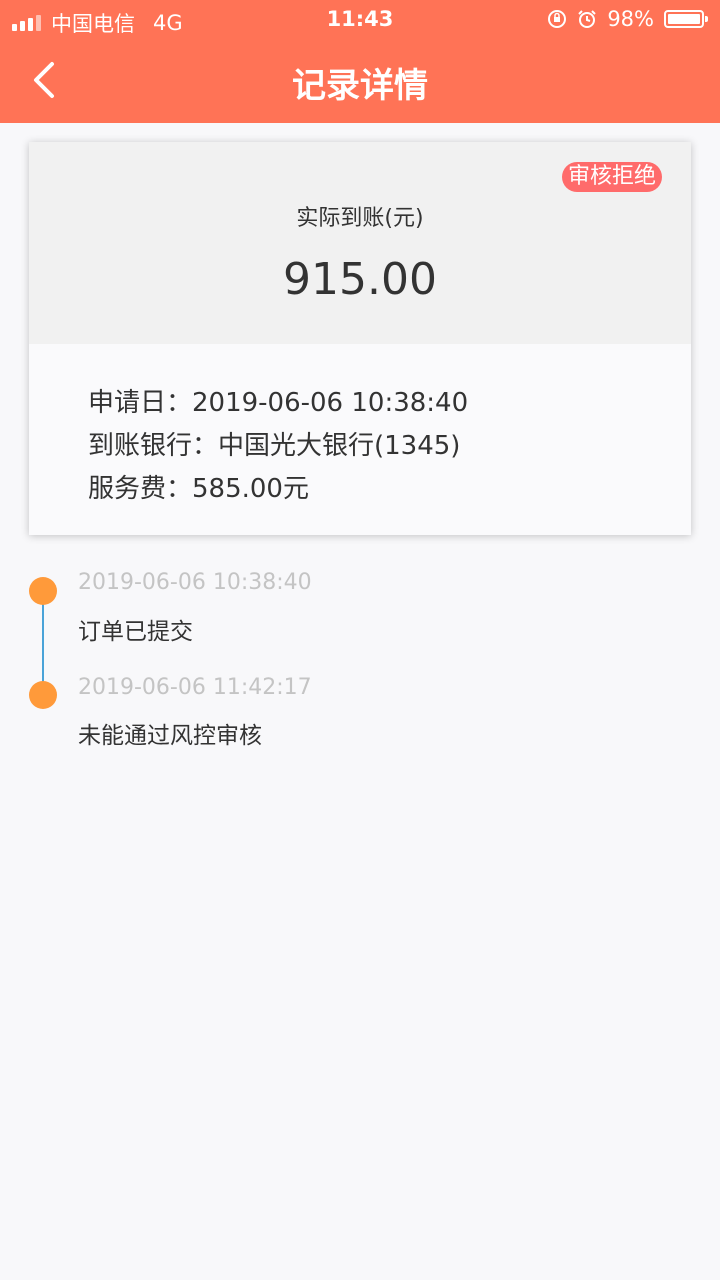 The height and width of the screenshot is (1280, 720). Describe the element at coordinates (360, 243) in the screenshot. I see `amount-section: 审核拒绝 实际到账(元) 915.00` at that location.